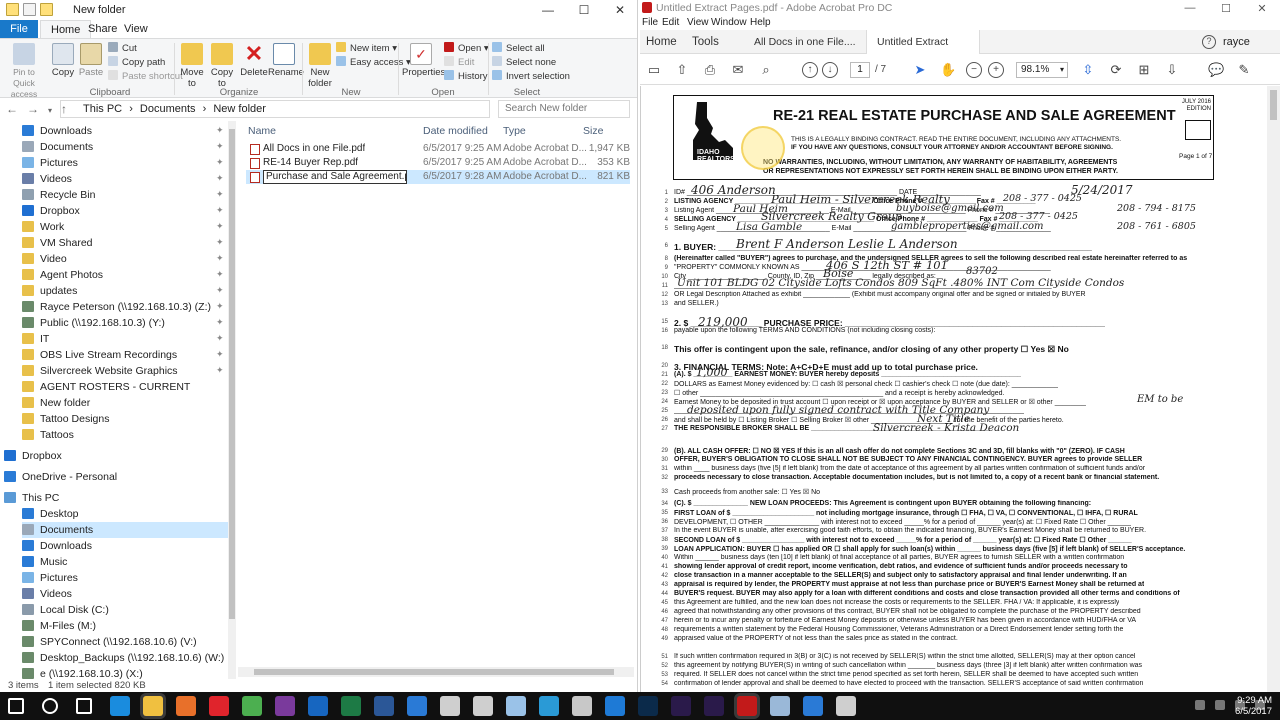 This screenshot has width=1280, height=720. What do you see at coordinates (63, 60) in the screenshot?
I see `copy-button: Copy` at bounding box center [63, 60].